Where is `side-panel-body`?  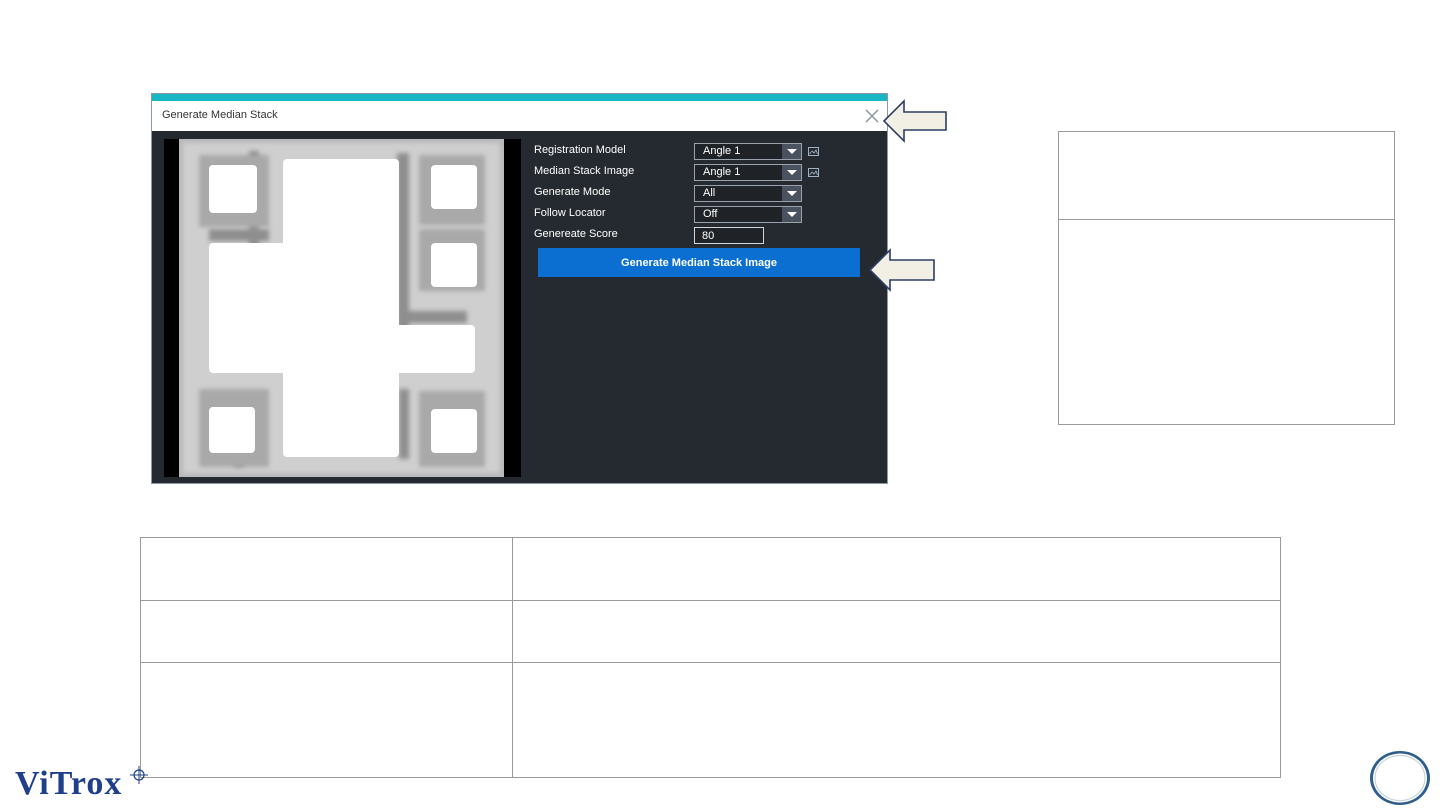 side-panel-body is located at coordinates (1226, 322).